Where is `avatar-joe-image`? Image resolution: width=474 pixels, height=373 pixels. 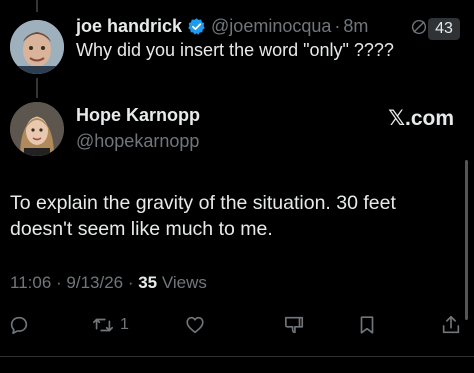
avatar-joe-image is located at coordinates (37, 47).